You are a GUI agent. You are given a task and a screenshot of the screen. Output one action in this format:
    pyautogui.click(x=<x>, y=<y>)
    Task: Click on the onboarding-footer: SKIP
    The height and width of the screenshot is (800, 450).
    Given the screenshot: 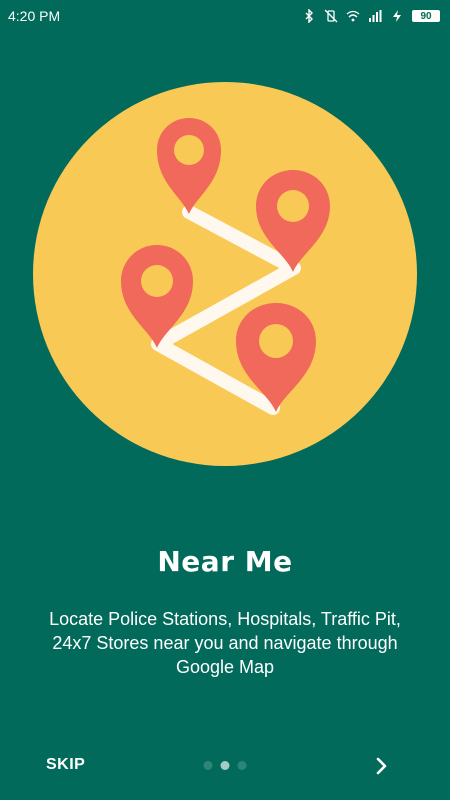 What is the action you would take?
    pyautogui.click(x=225, y=765)
    